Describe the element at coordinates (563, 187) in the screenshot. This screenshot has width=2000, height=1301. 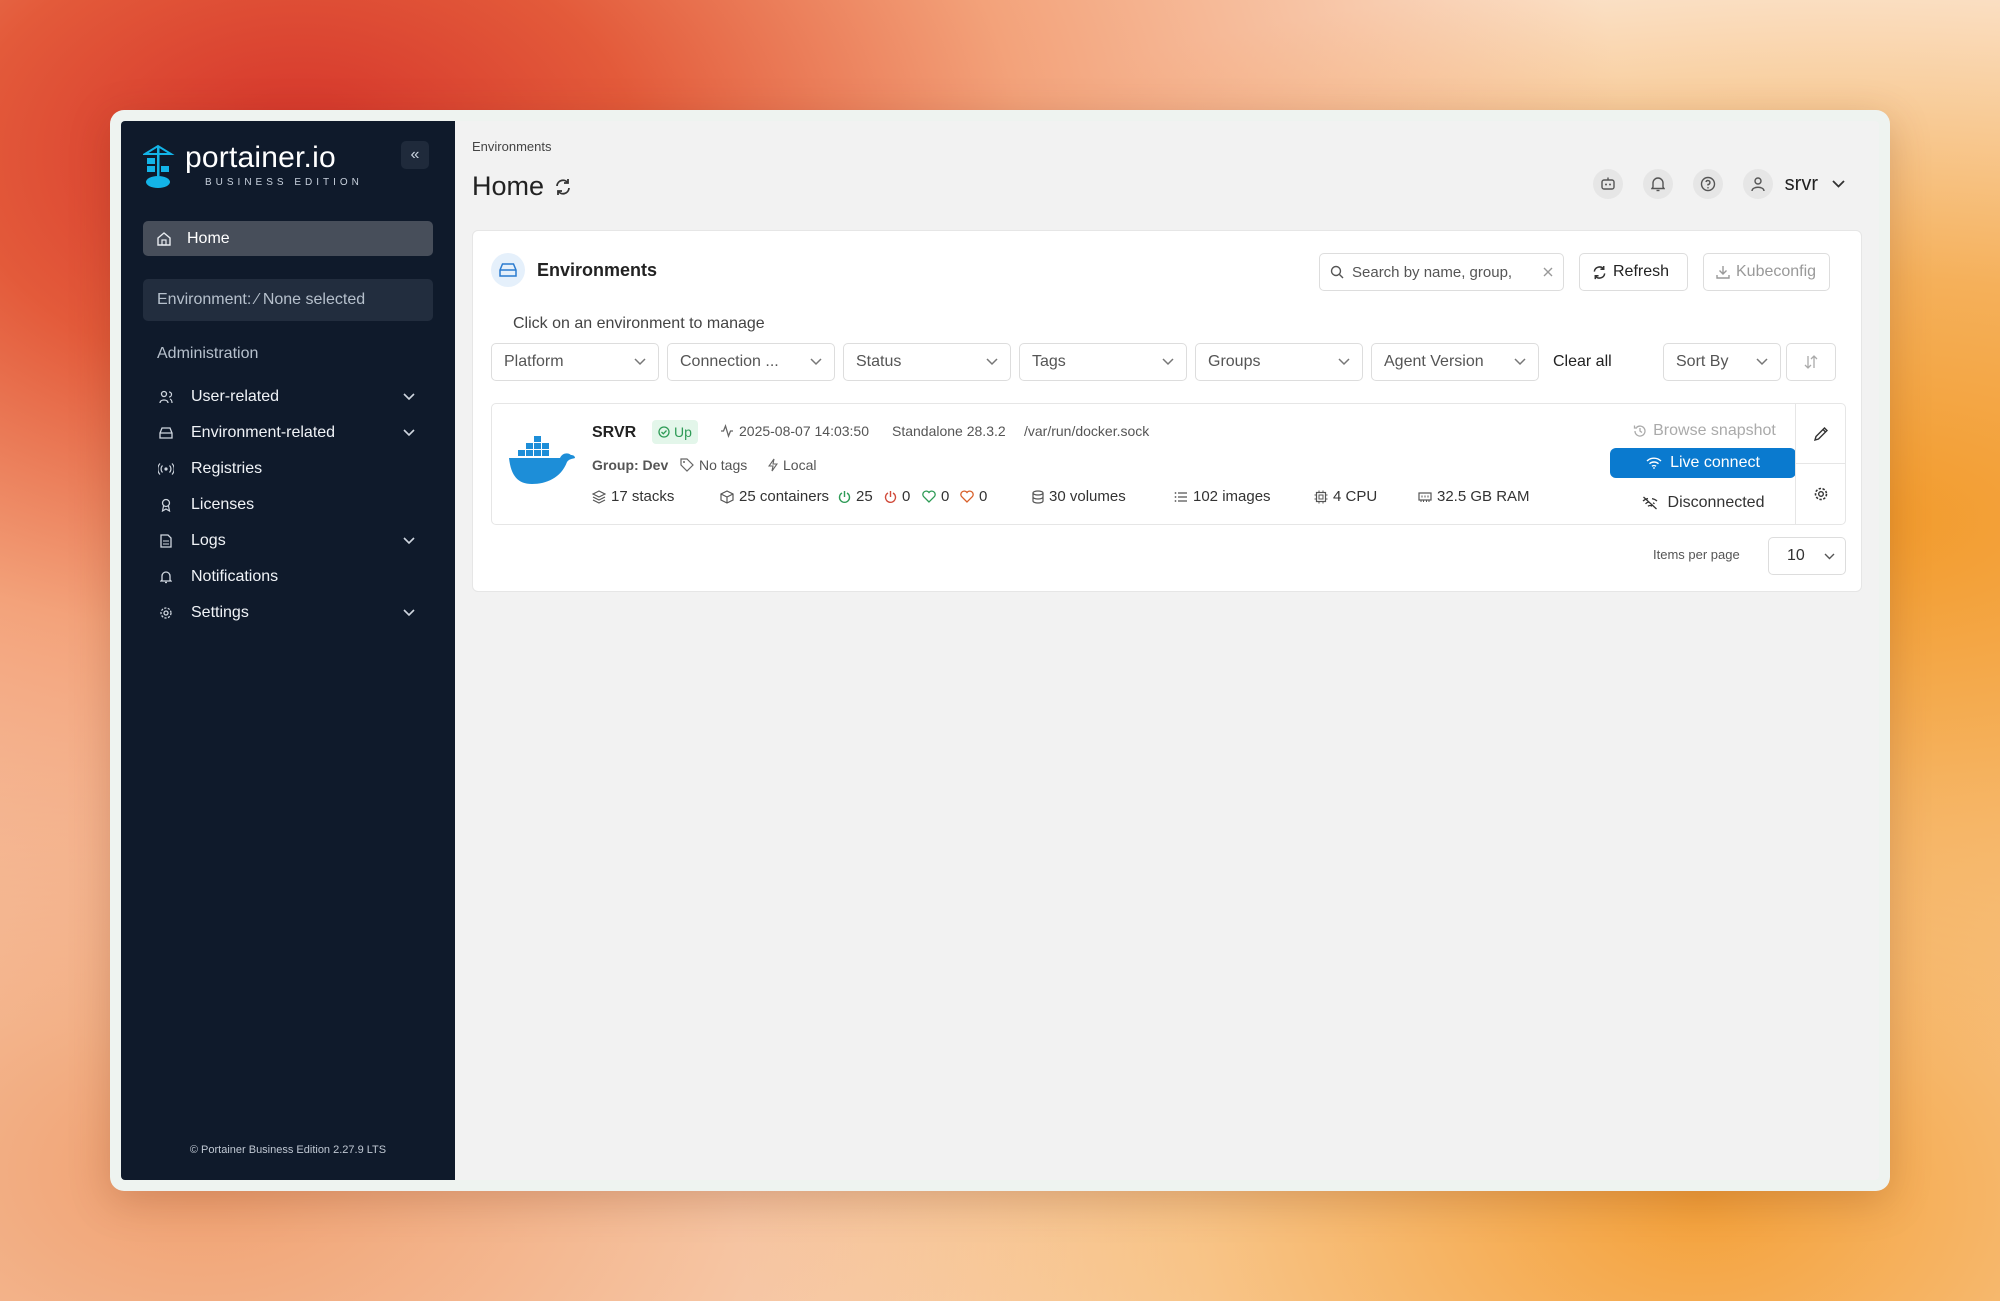
I see `reload-icon` at that location.